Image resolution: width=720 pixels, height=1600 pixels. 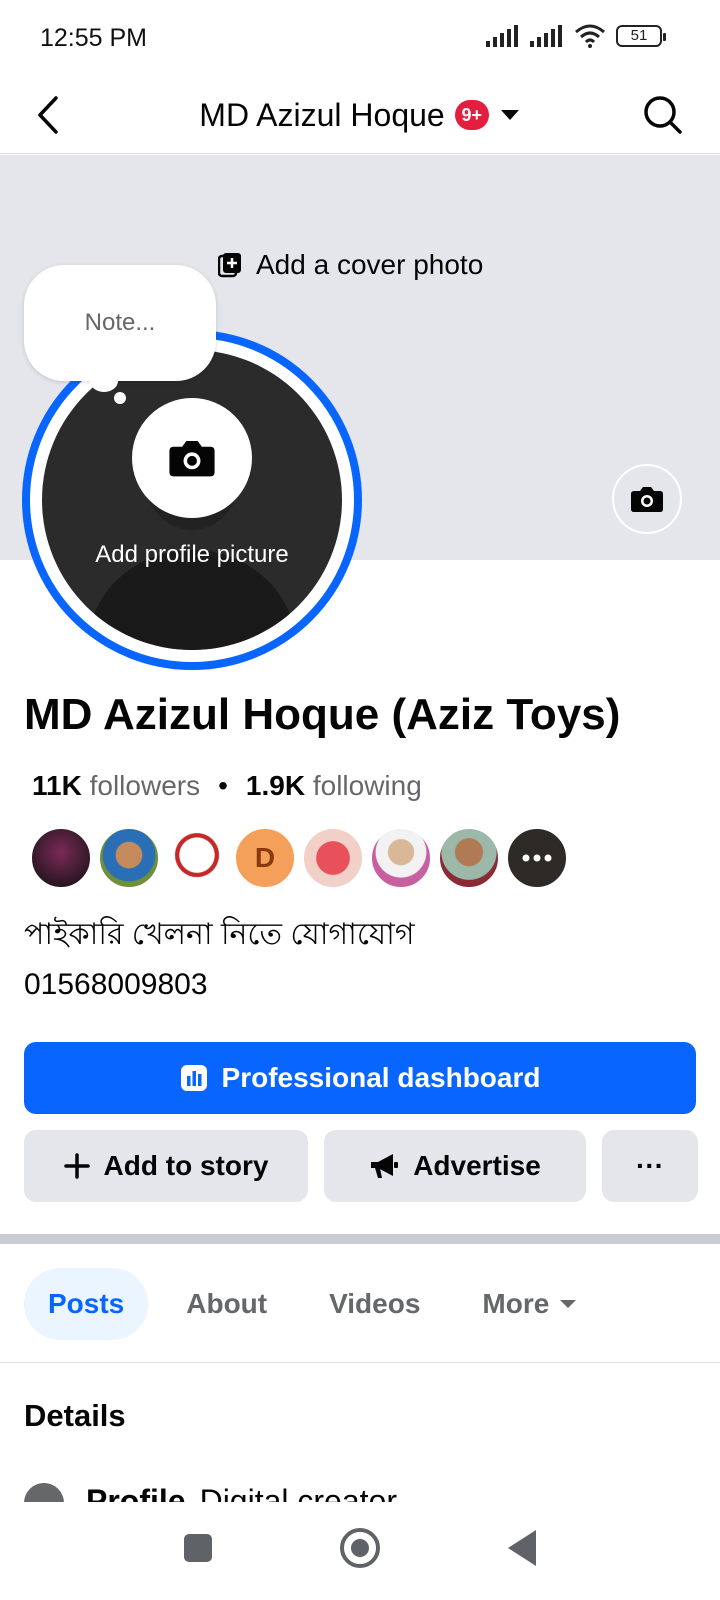 What do you see at coordinates (219, 934) in the screenshot?
I see `bio-line: পাইকারি খেলনা নিতে যোগাযোগ` at bounding box center [219, 934].